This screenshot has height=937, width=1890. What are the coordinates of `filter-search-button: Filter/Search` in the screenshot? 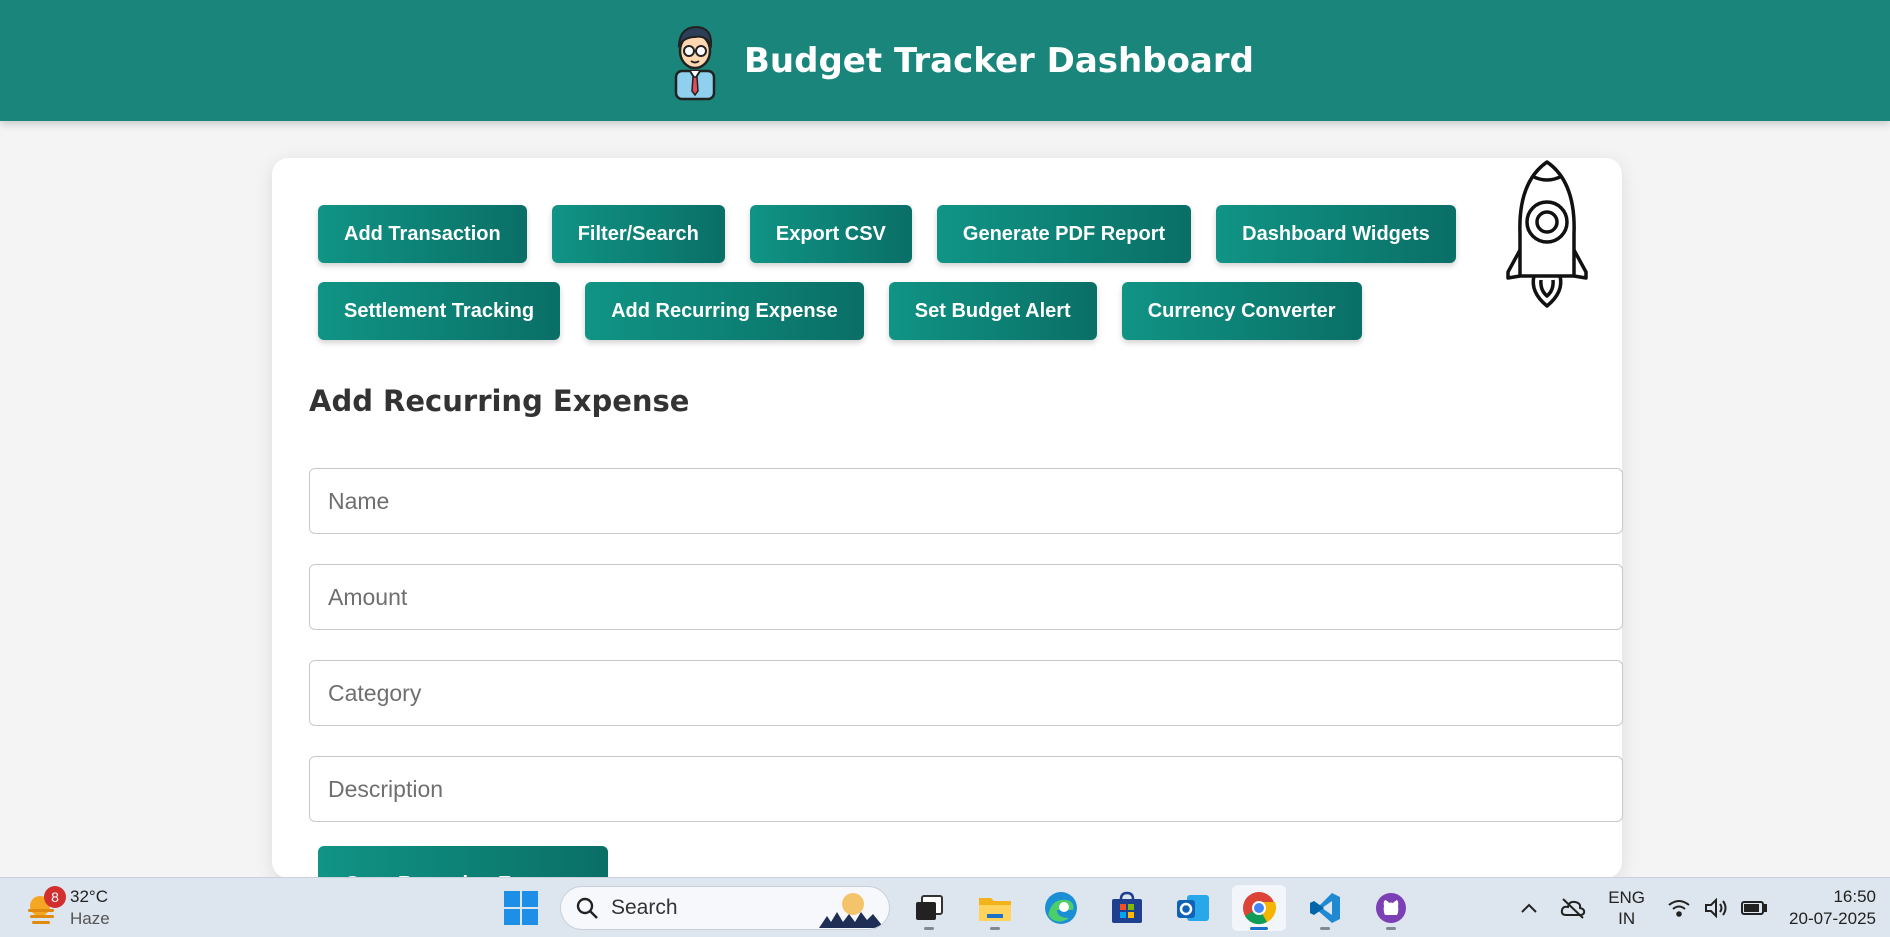 It's located at (638, 234).